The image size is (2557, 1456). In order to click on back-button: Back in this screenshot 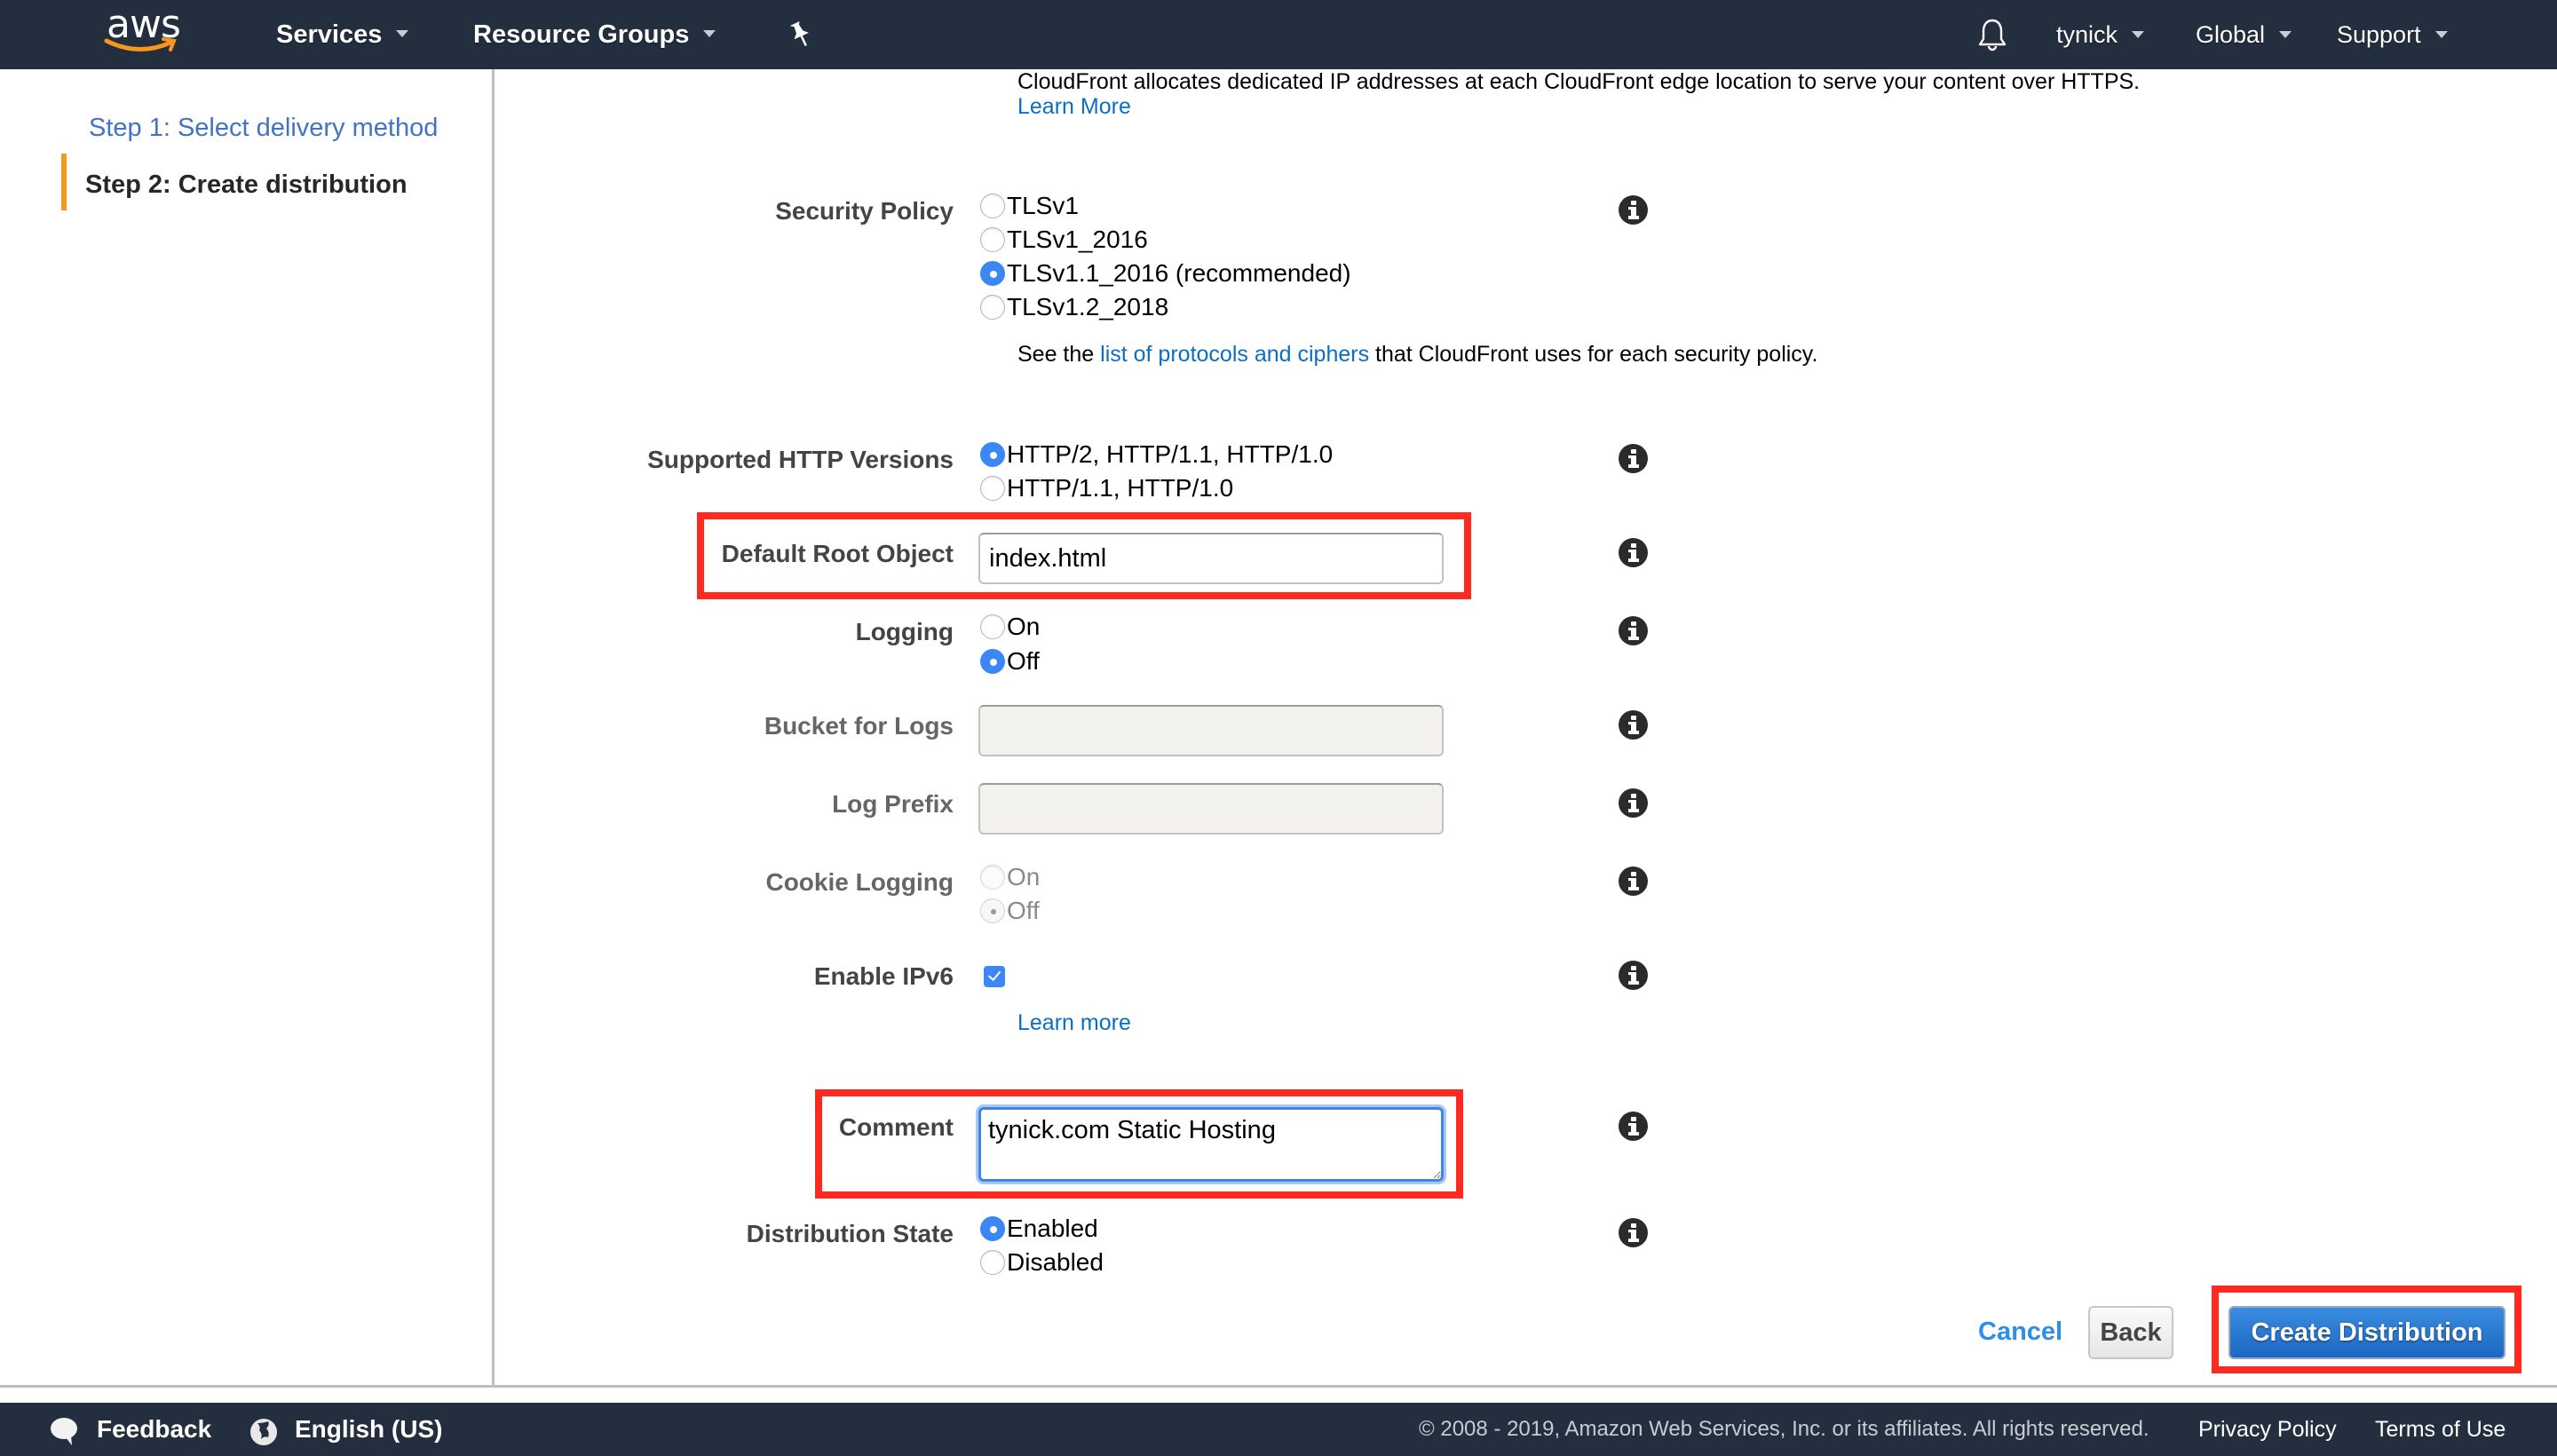, I will do `click(2130, 1332)`.